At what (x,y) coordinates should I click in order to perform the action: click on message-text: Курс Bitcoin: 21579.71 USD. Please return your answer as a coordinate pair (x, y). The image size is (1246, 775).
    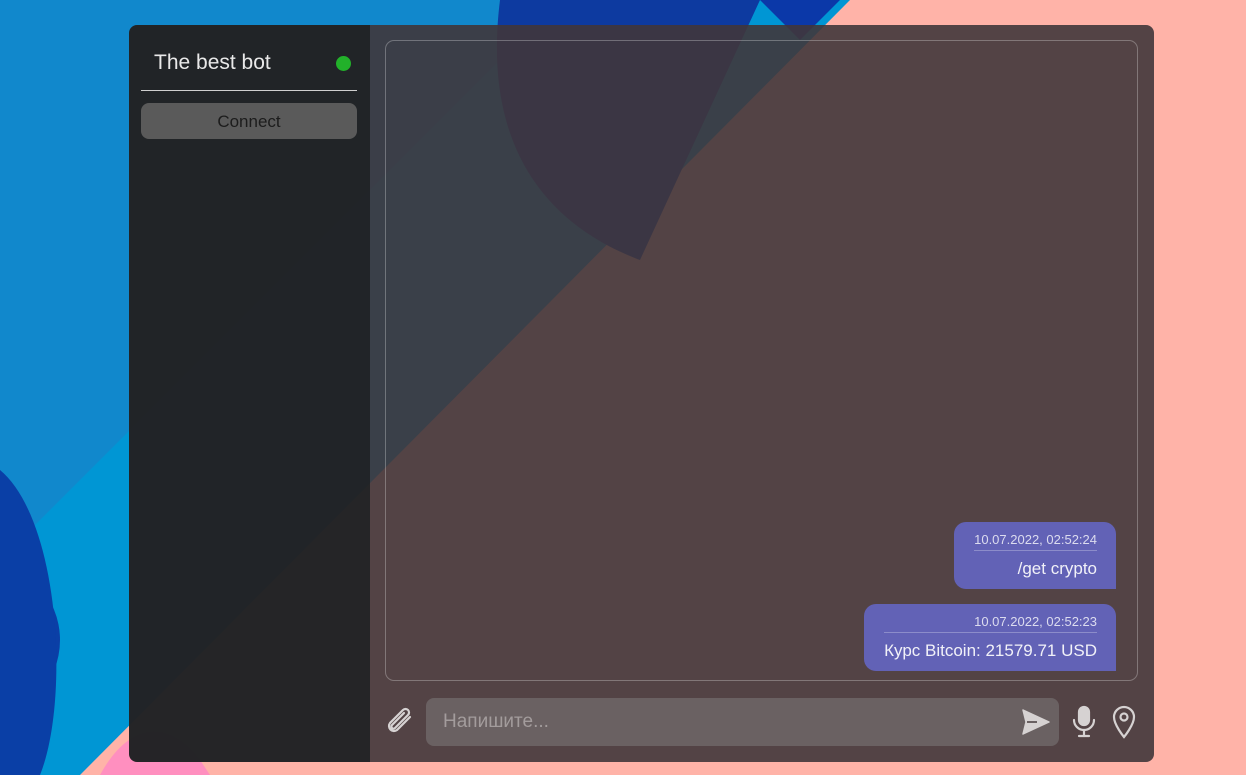
    Looking at the image, I should click on (990, 650).